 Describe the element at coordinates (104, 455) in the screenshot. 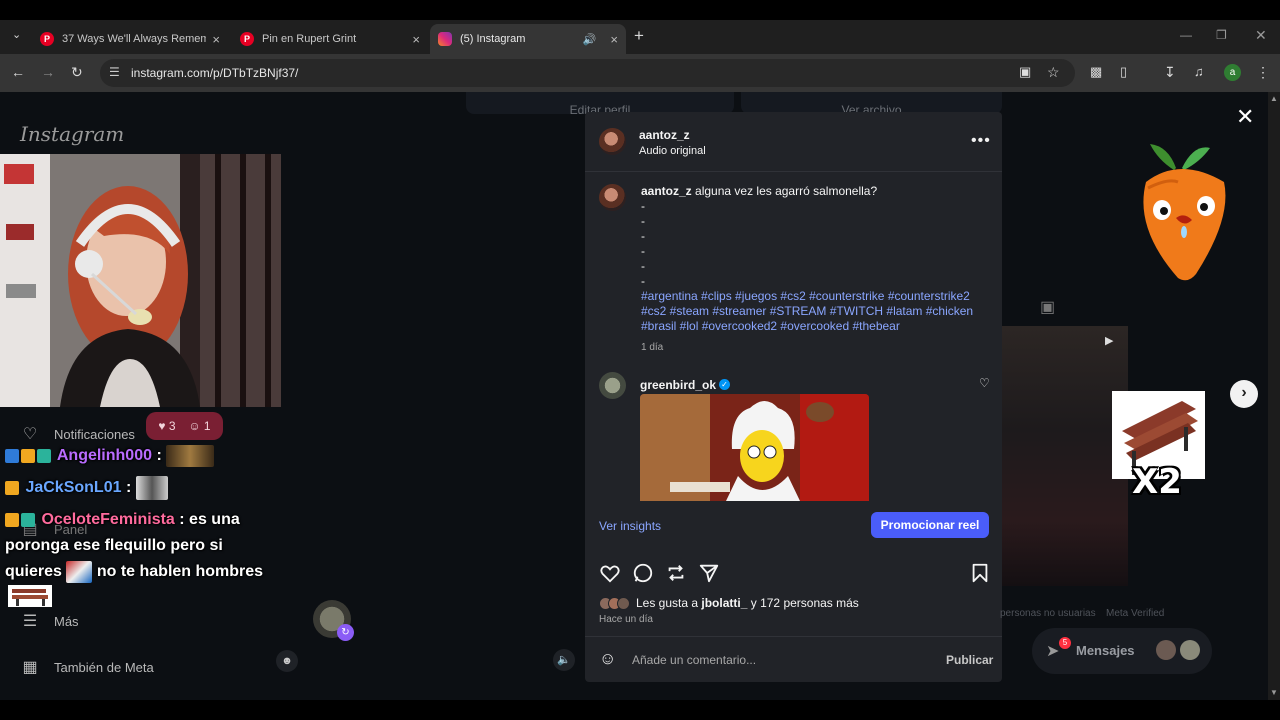

I see `chat-username-1: Angelinh000` at that location.